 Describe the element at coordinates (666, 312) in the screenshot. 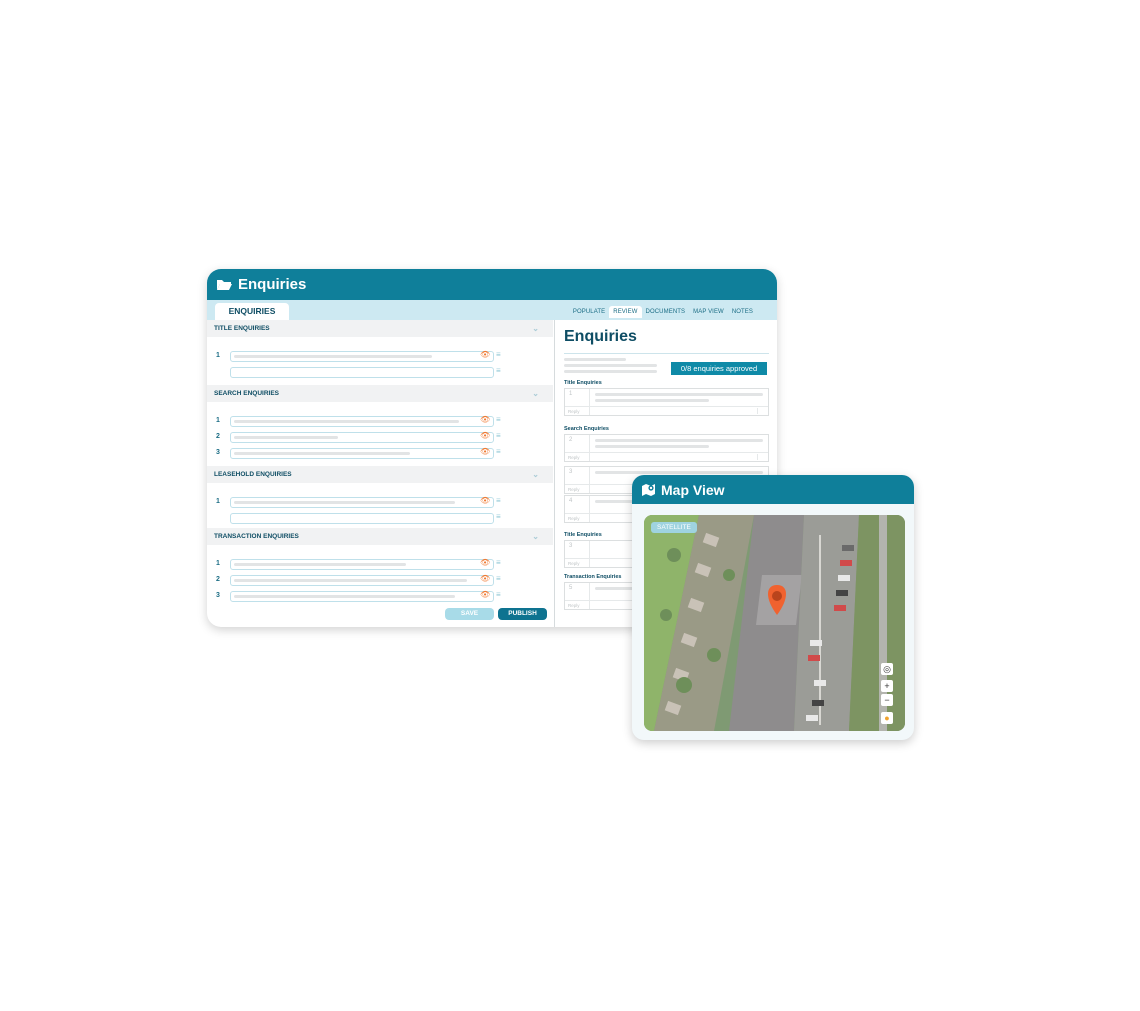

I see `tab-documents: DOCUMENTS` at that location.